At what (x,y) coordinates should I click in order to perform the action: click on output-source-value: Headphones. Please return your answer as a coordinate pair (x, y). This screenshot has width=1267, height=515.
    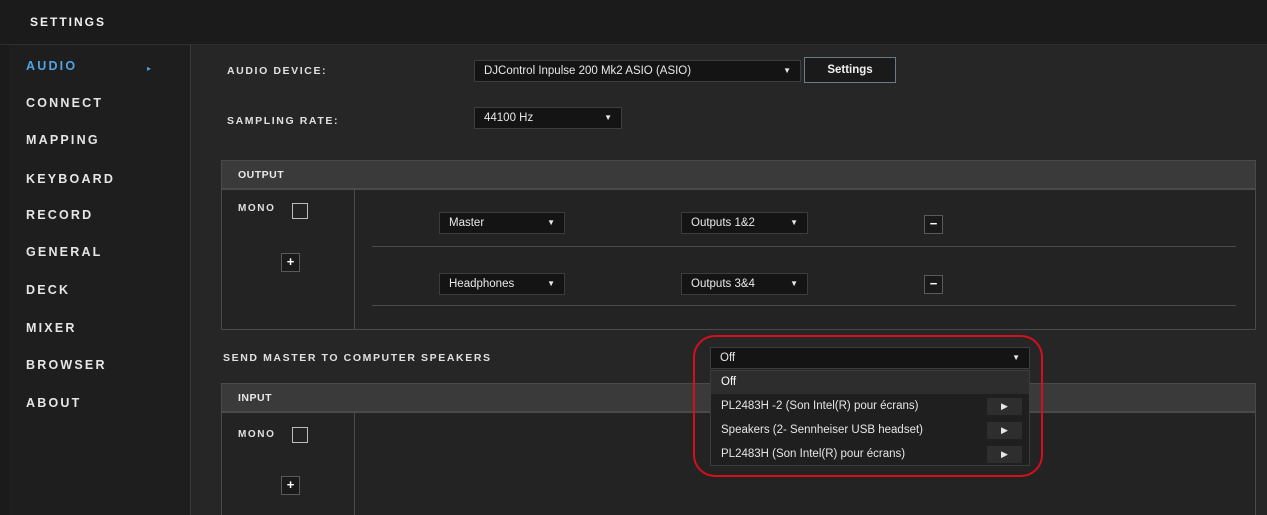
    Looking at the image, I should click on (482, 284).